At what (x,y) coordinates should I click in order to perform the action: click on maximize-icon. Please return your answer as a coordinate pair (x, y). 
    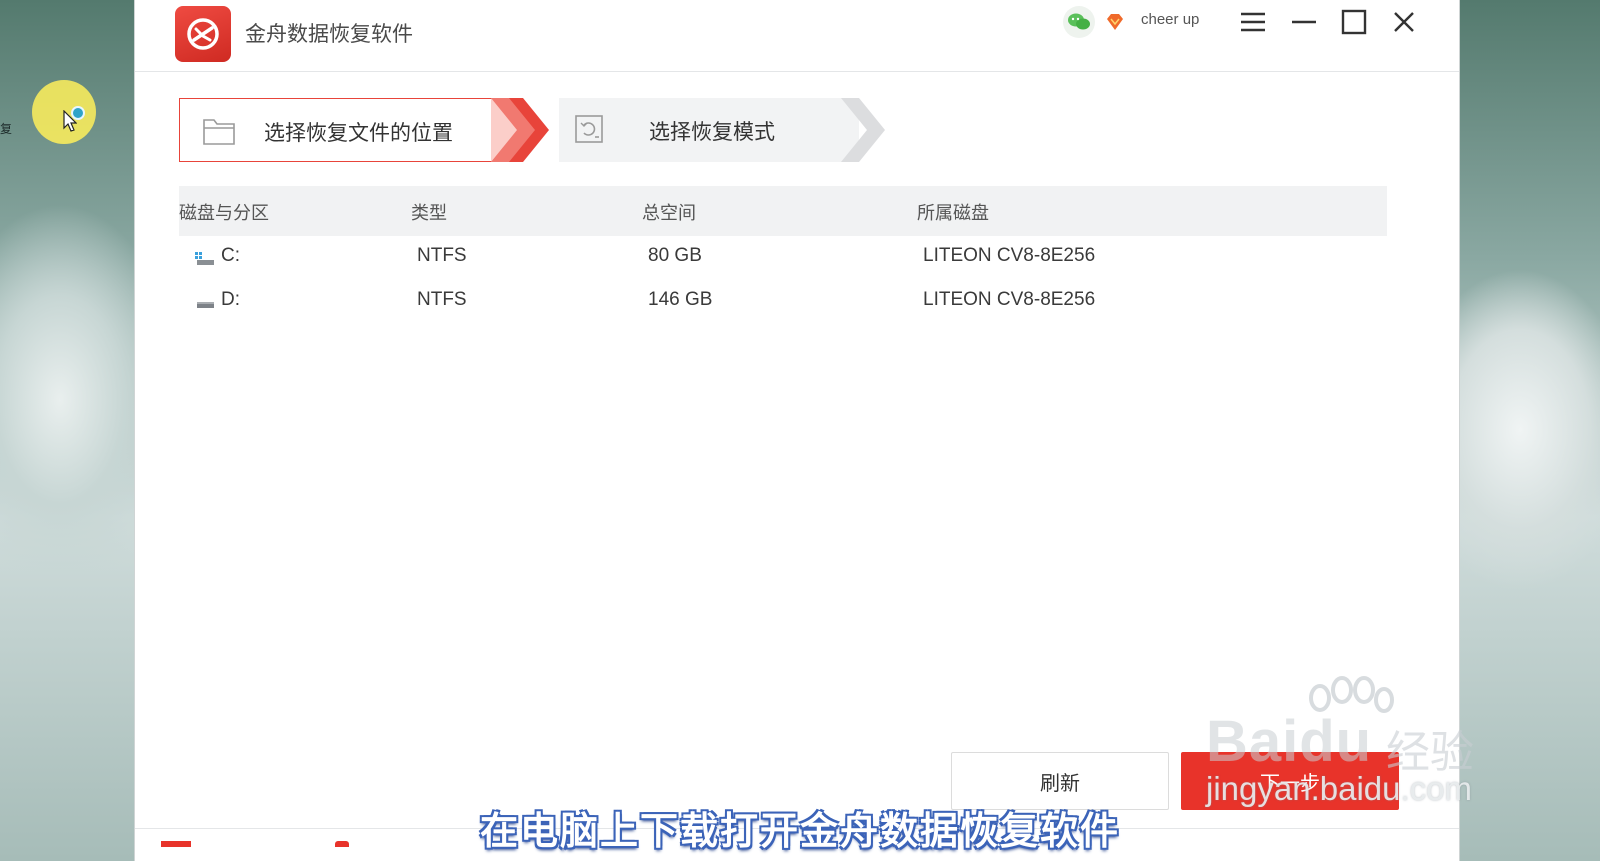
    Looking at the image, I should click on (1354, 22).